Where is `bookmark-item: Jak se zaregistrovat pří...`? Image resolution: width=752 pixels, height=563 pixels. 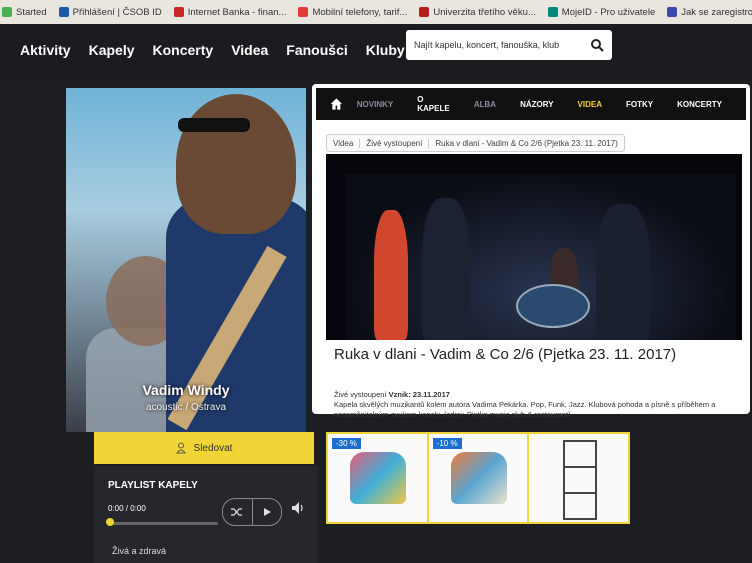 bookmark-item: Jak se zaregistrovat pří... is located at coordinates (709, 12).